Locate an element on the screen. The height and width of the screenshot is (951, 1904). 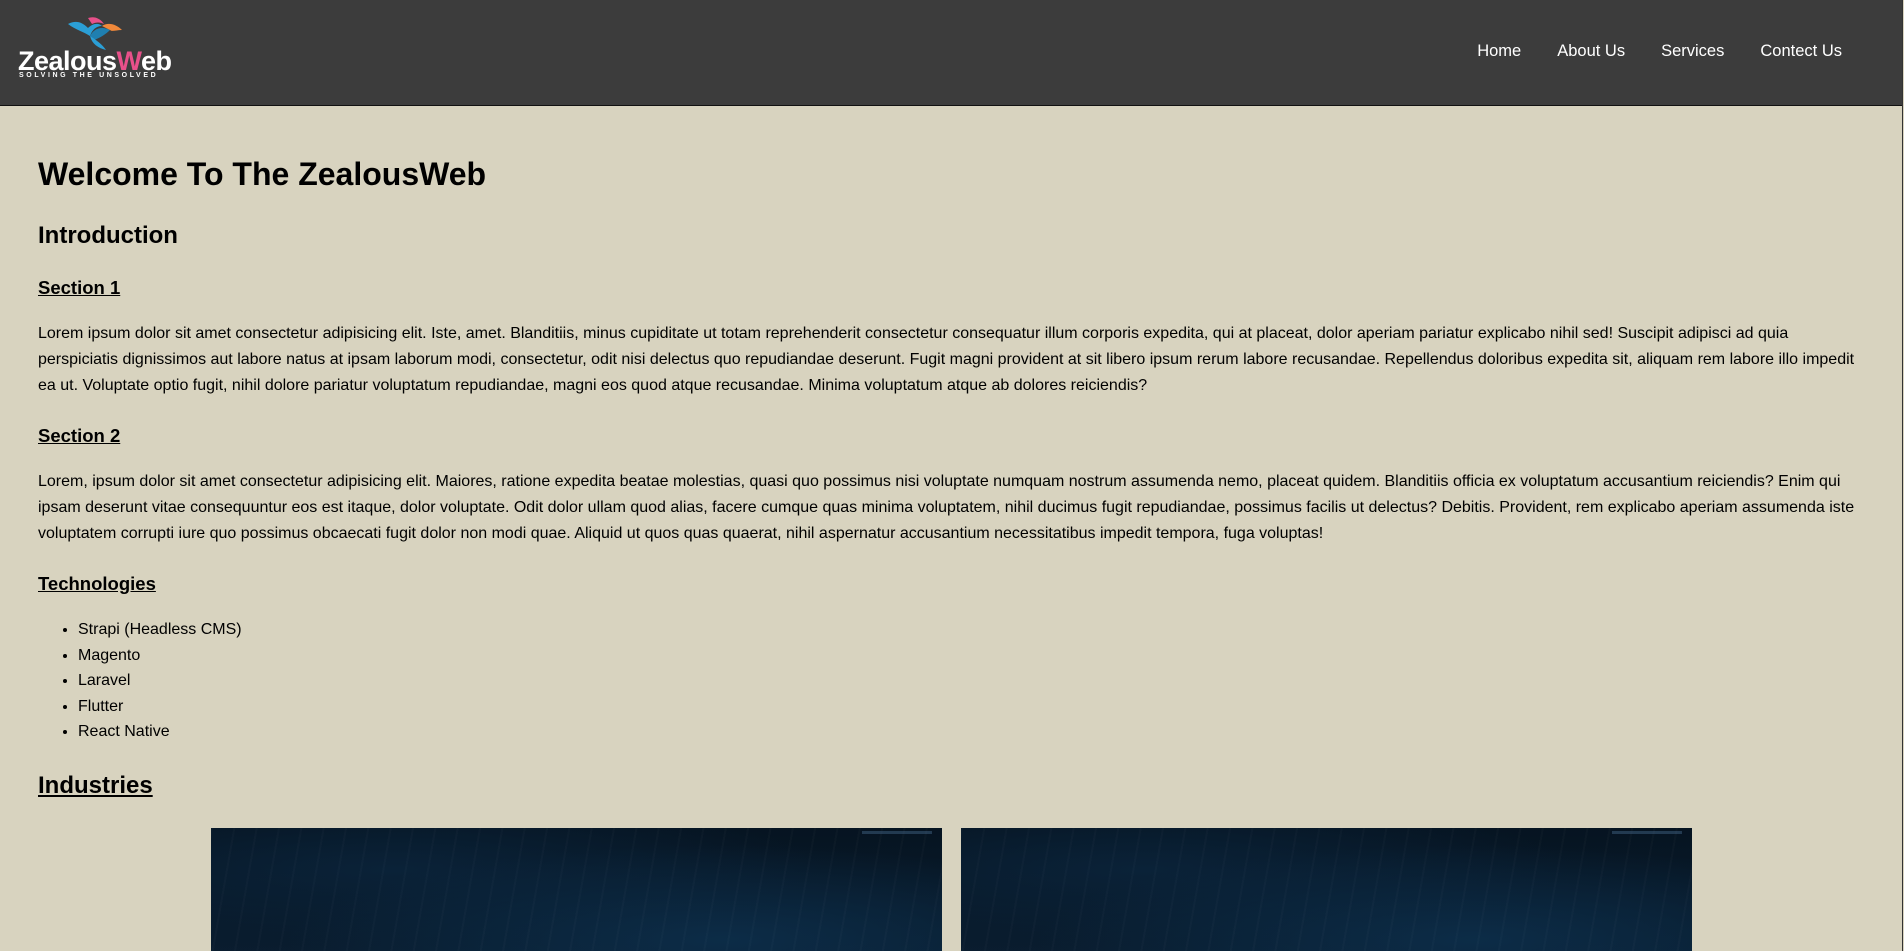
nav-contact-us: Contect Us is located at coordinates (1801, 51).